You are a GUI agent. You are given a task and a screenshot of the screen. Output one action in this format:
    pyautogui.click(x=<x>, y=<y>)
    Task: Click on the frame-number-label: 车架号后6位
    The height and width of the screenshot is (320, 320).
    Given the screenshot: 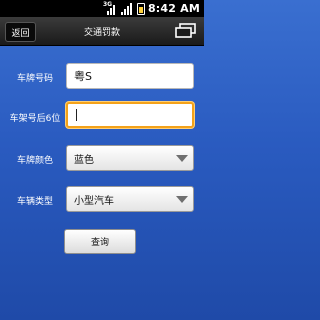 What is the action you would take?
    pyautogui.click(x=35, y=119)
    